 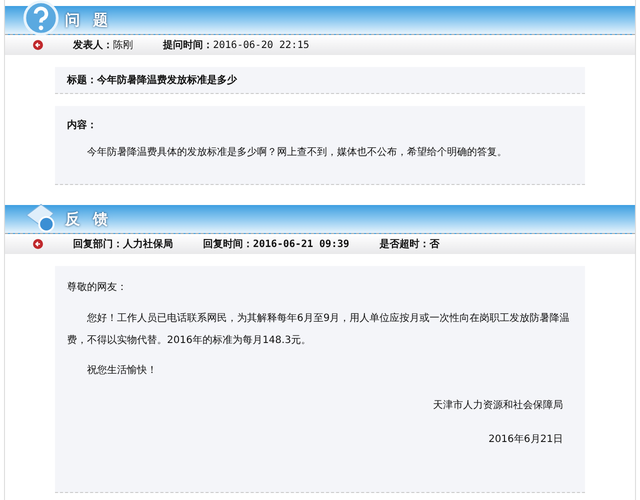 I want to click on meta-value: 否, so click(x=434, y=244).